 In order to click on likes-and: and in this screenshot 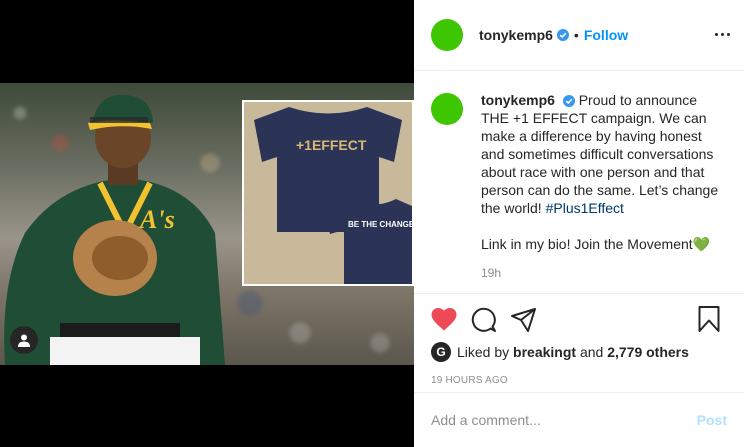, I will do `click(591, 352)`.